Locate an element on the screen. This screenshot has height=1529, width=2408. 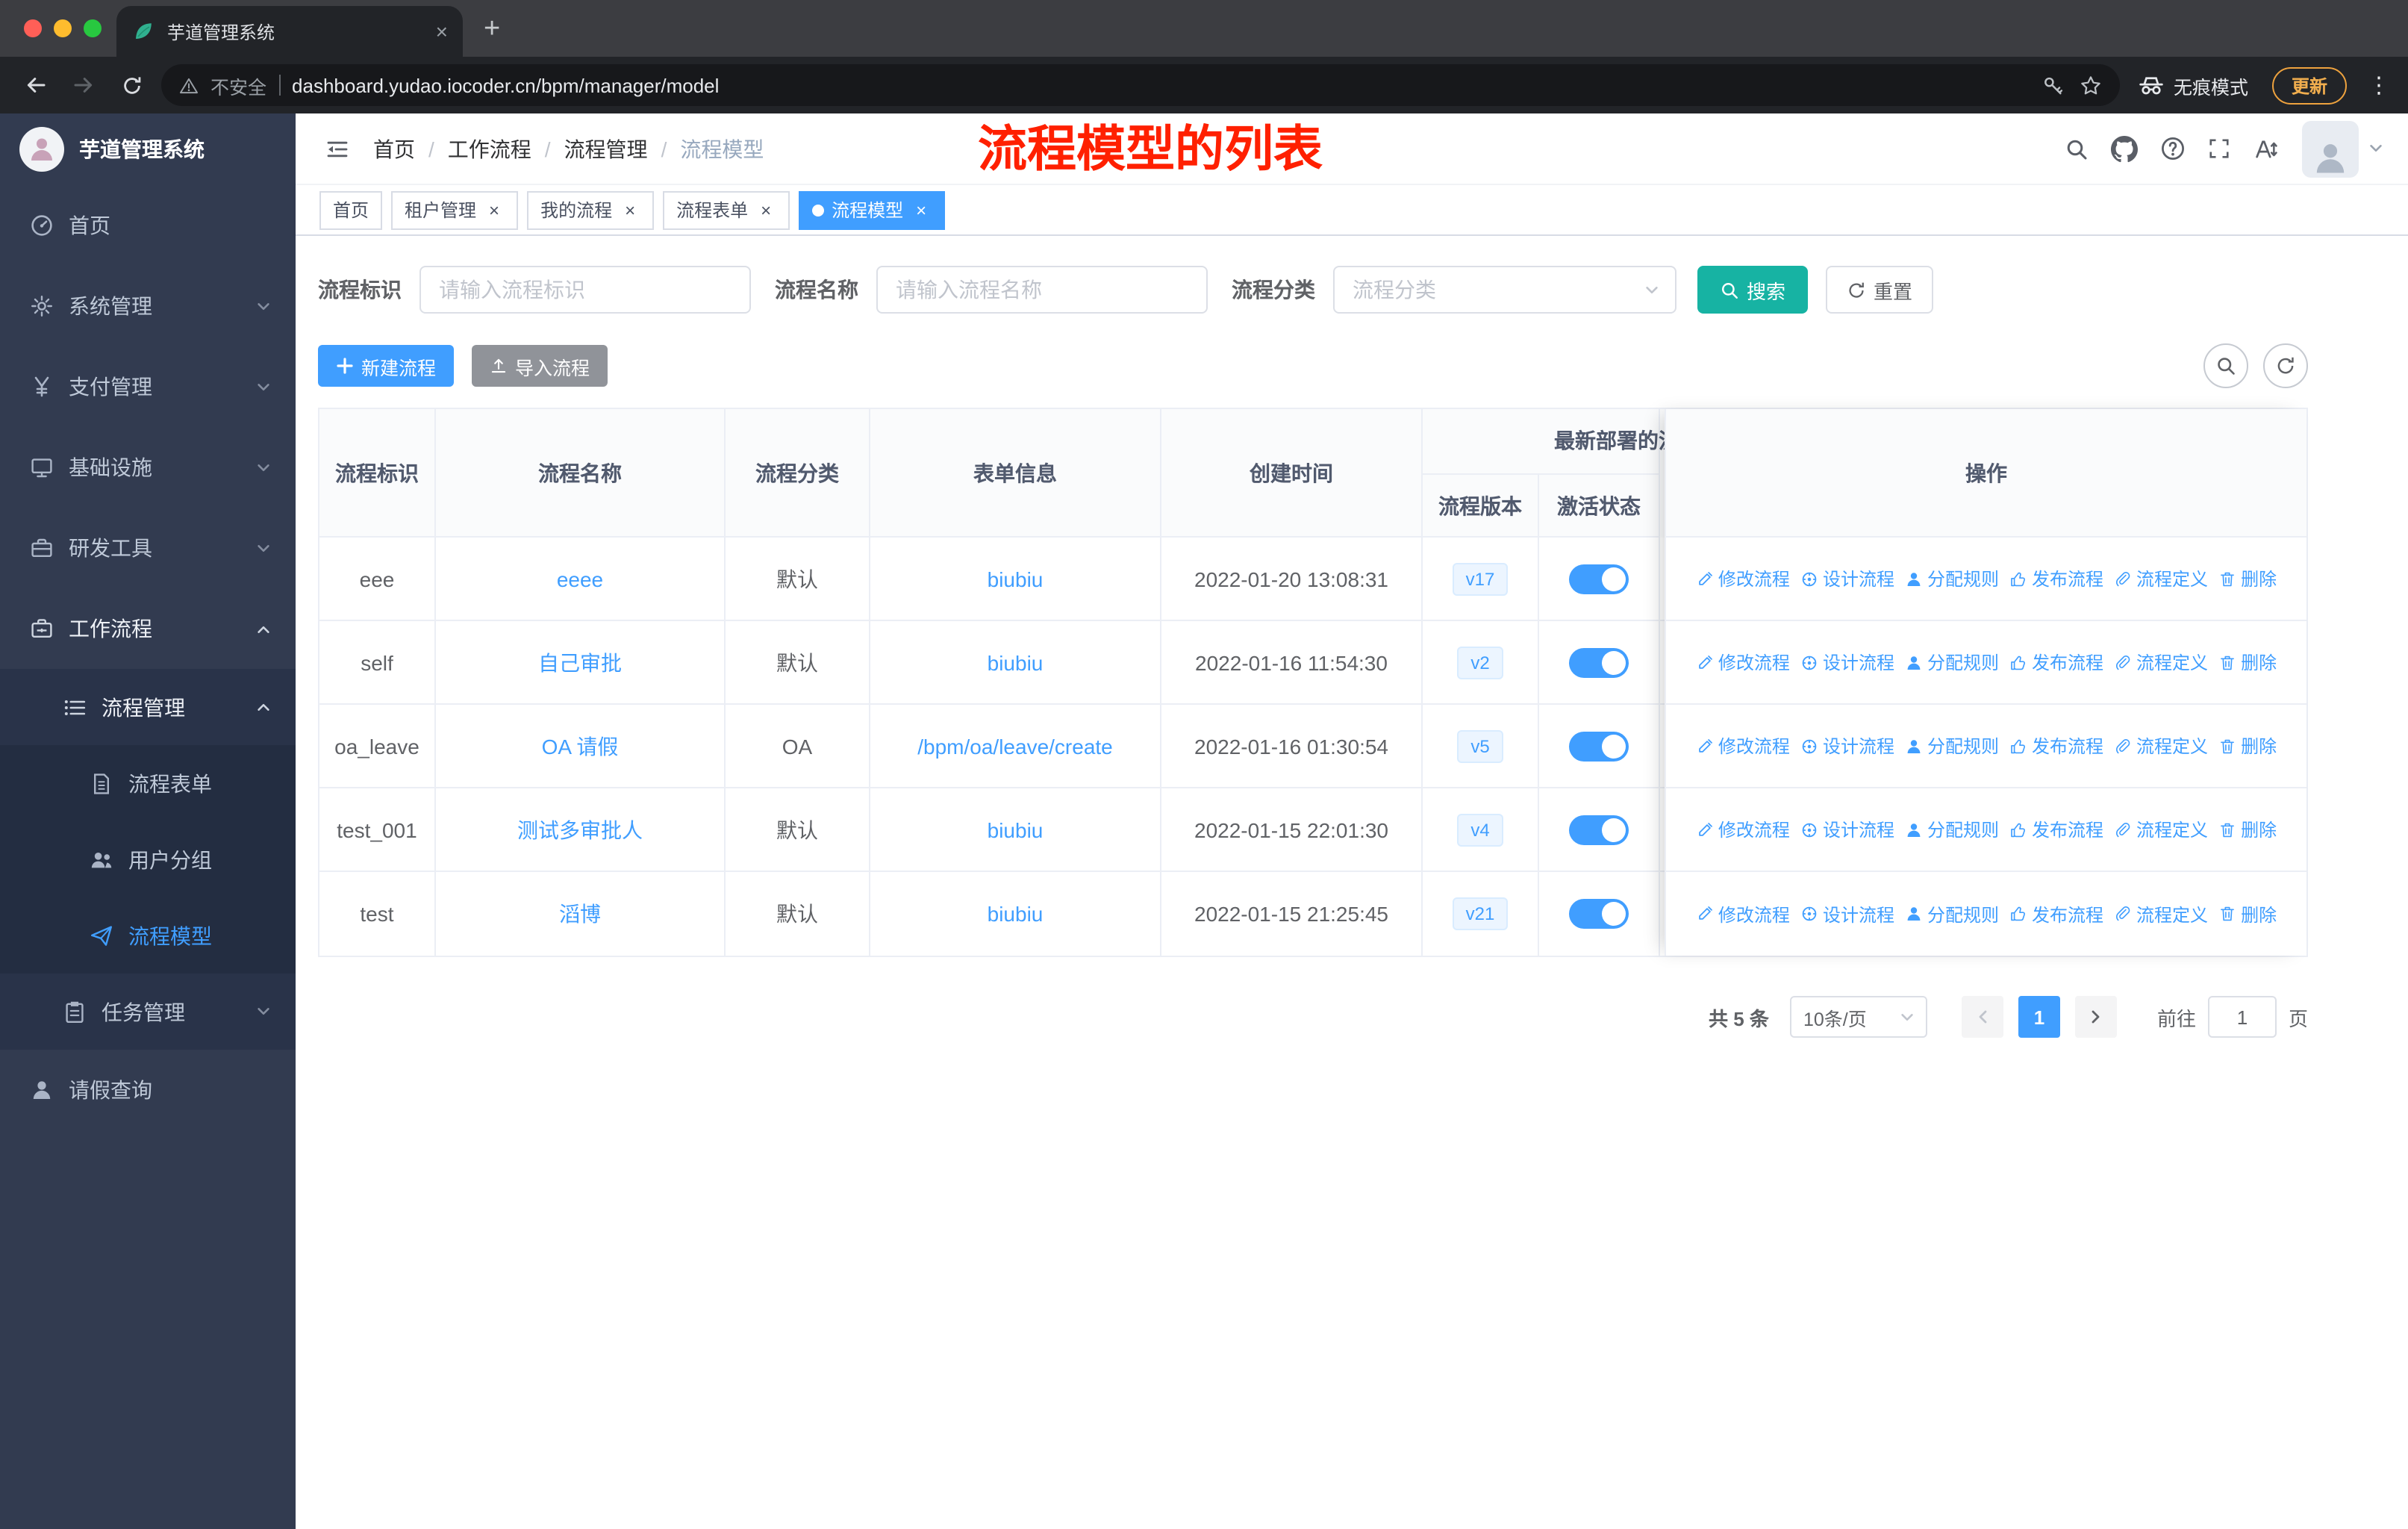
browser-menu-icon: ⋮ is located at coordinates (2379, 85).